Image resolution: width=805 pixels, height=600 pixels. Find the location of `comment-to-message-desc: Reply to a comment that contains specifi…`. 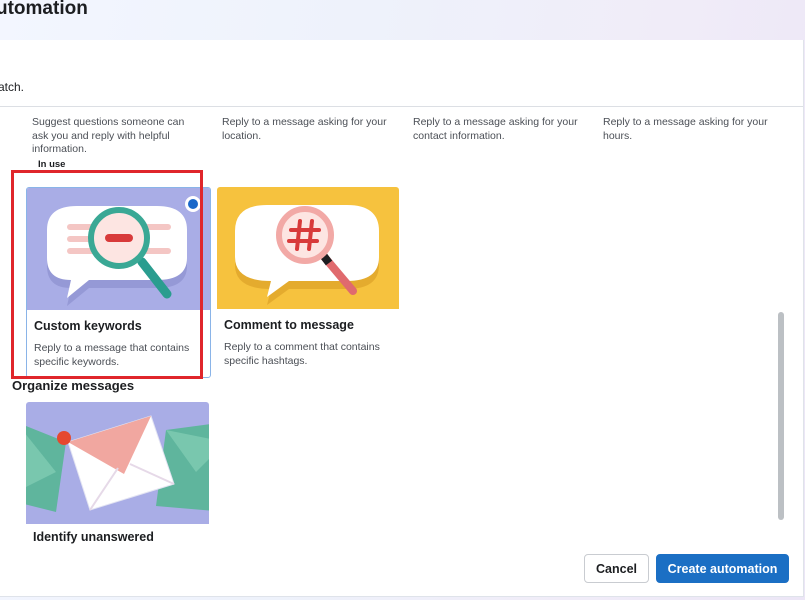

comment-to-message-desc: Reply to a comment that contains specifi… is located at coordinates (302, 354).